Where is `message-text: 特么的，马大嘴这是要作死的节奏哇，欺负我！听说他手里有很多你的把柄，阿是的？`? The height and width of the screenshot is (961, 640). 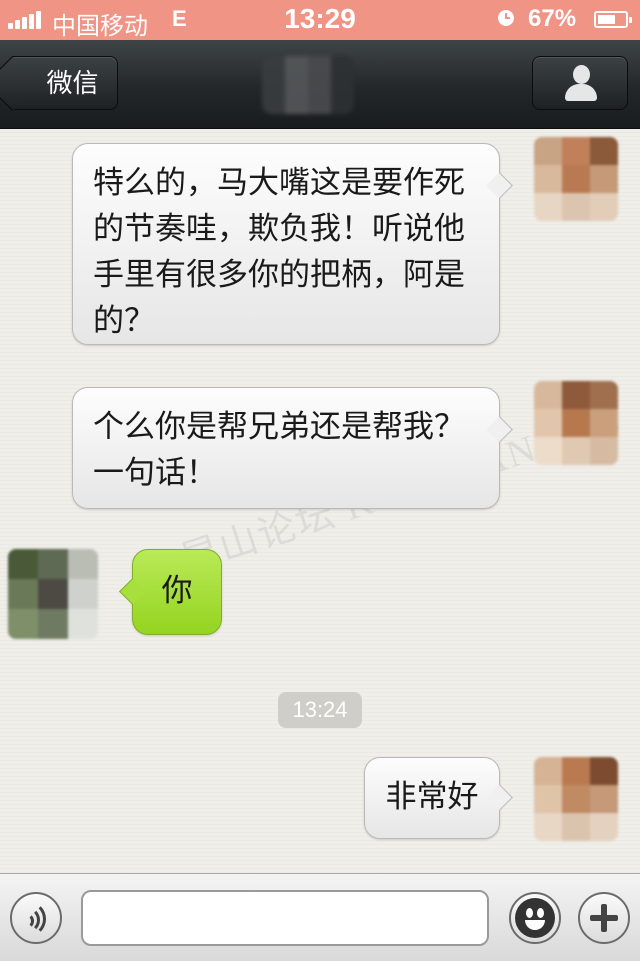
message-text: 特么的，马大嘴这是要作死的节奏哇，欺负我！听说他手里有很多你的把柄，阿是的？ is located at coordinates (279, 252).